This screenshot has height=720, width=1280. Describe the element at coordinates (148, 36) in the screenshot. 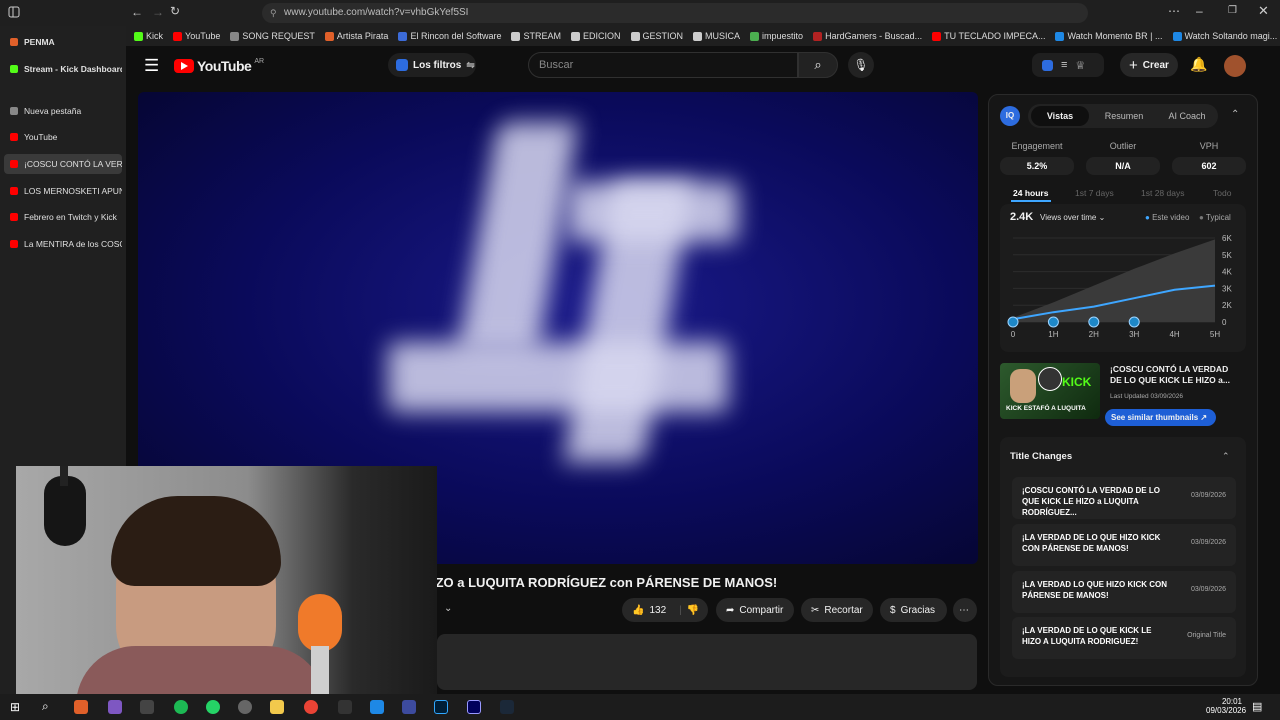

I see `bookmark-item: Kick` at that location.